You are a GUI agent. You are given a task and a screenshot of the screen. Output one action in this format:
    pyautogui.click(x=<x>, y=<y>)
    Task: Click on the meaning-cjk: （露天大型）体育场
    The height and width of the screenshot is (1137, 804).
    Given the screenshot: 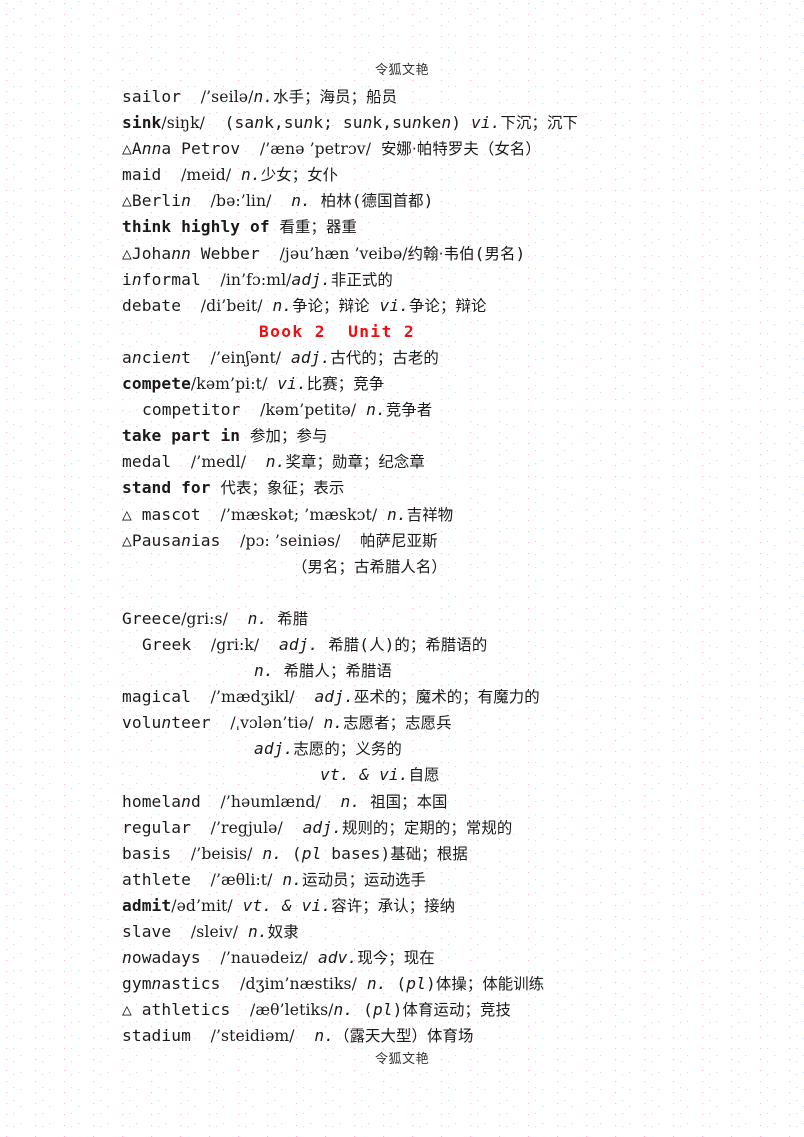 What is the action you would take?
    pyautogui.click(x=404, y=1036)
    